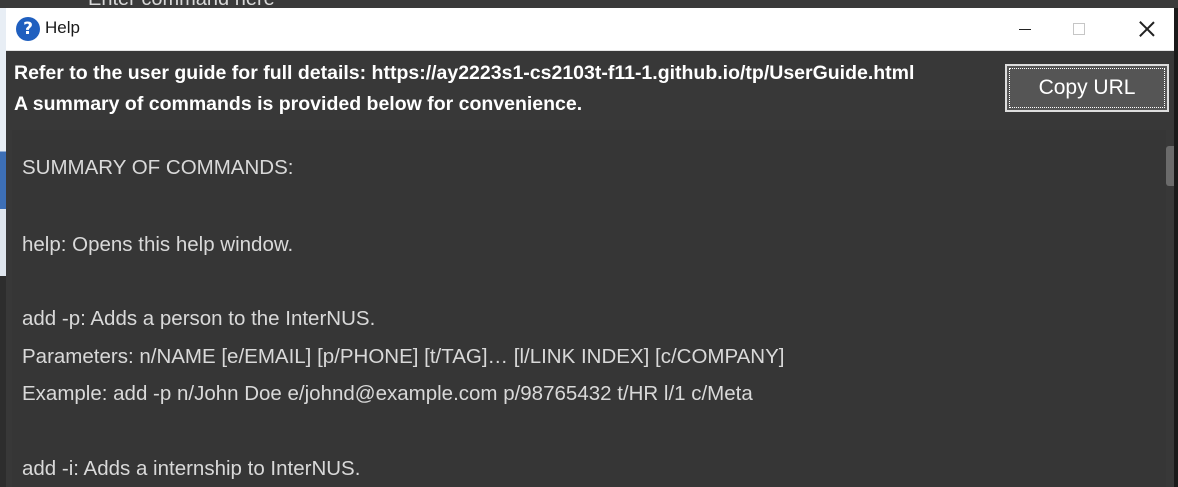 The height and width of the screenshot is (487, 1178). Describe the element at coordinates (1170, 308) in the screenshot. I see `vertical-scrollbar` at that location.